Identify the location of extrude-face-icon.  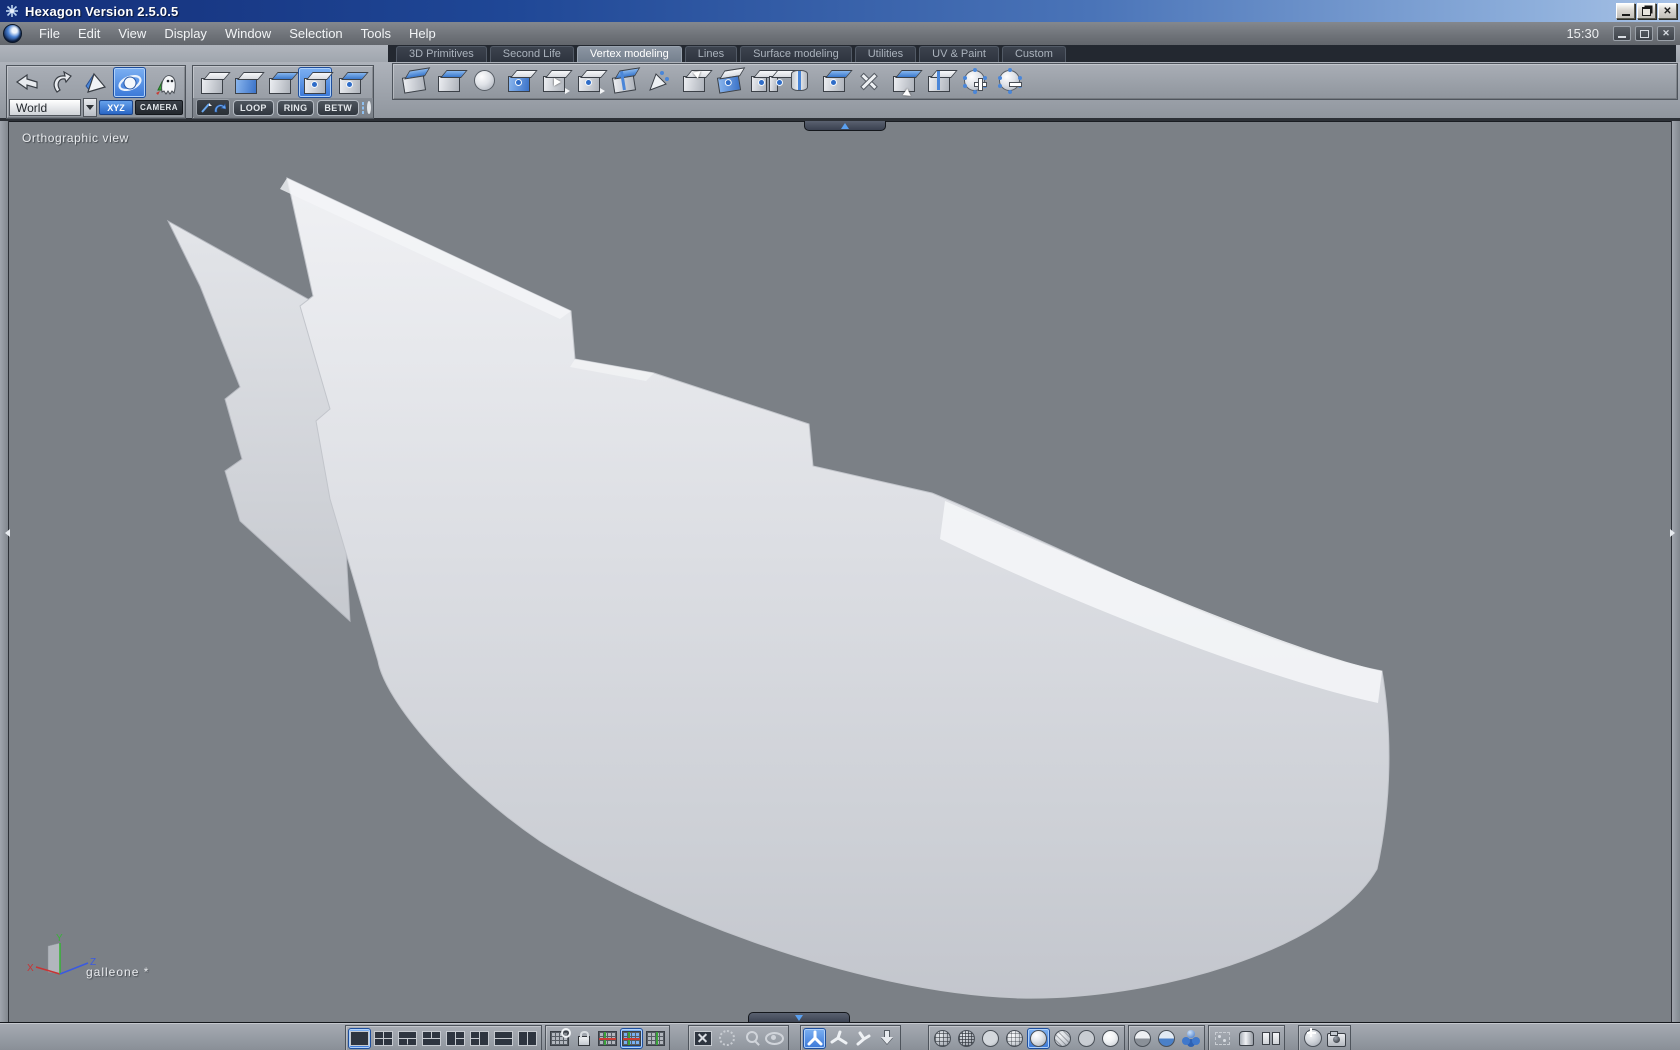
(449, 81).